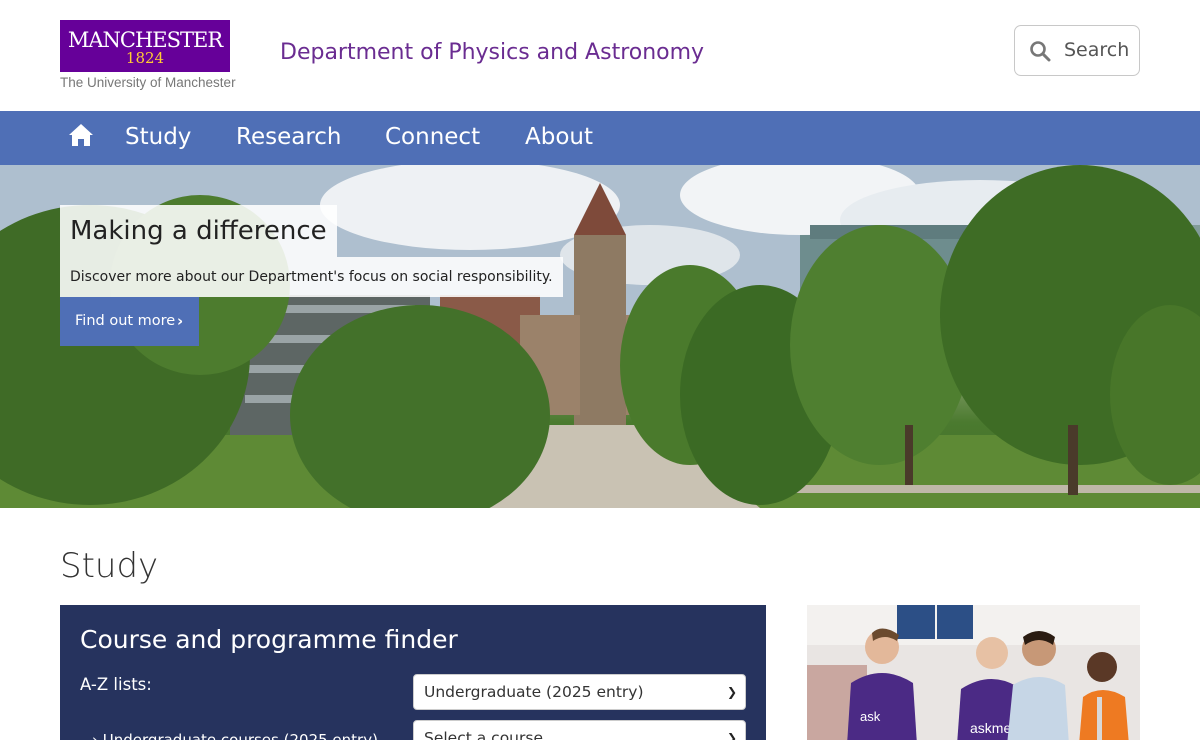 The image size is (1200, 740). What do you see at coordinates (145, 46) in the screenshot?
I see `logo-badge: MANCHESTER 1824` at bounding box center [145, 46].